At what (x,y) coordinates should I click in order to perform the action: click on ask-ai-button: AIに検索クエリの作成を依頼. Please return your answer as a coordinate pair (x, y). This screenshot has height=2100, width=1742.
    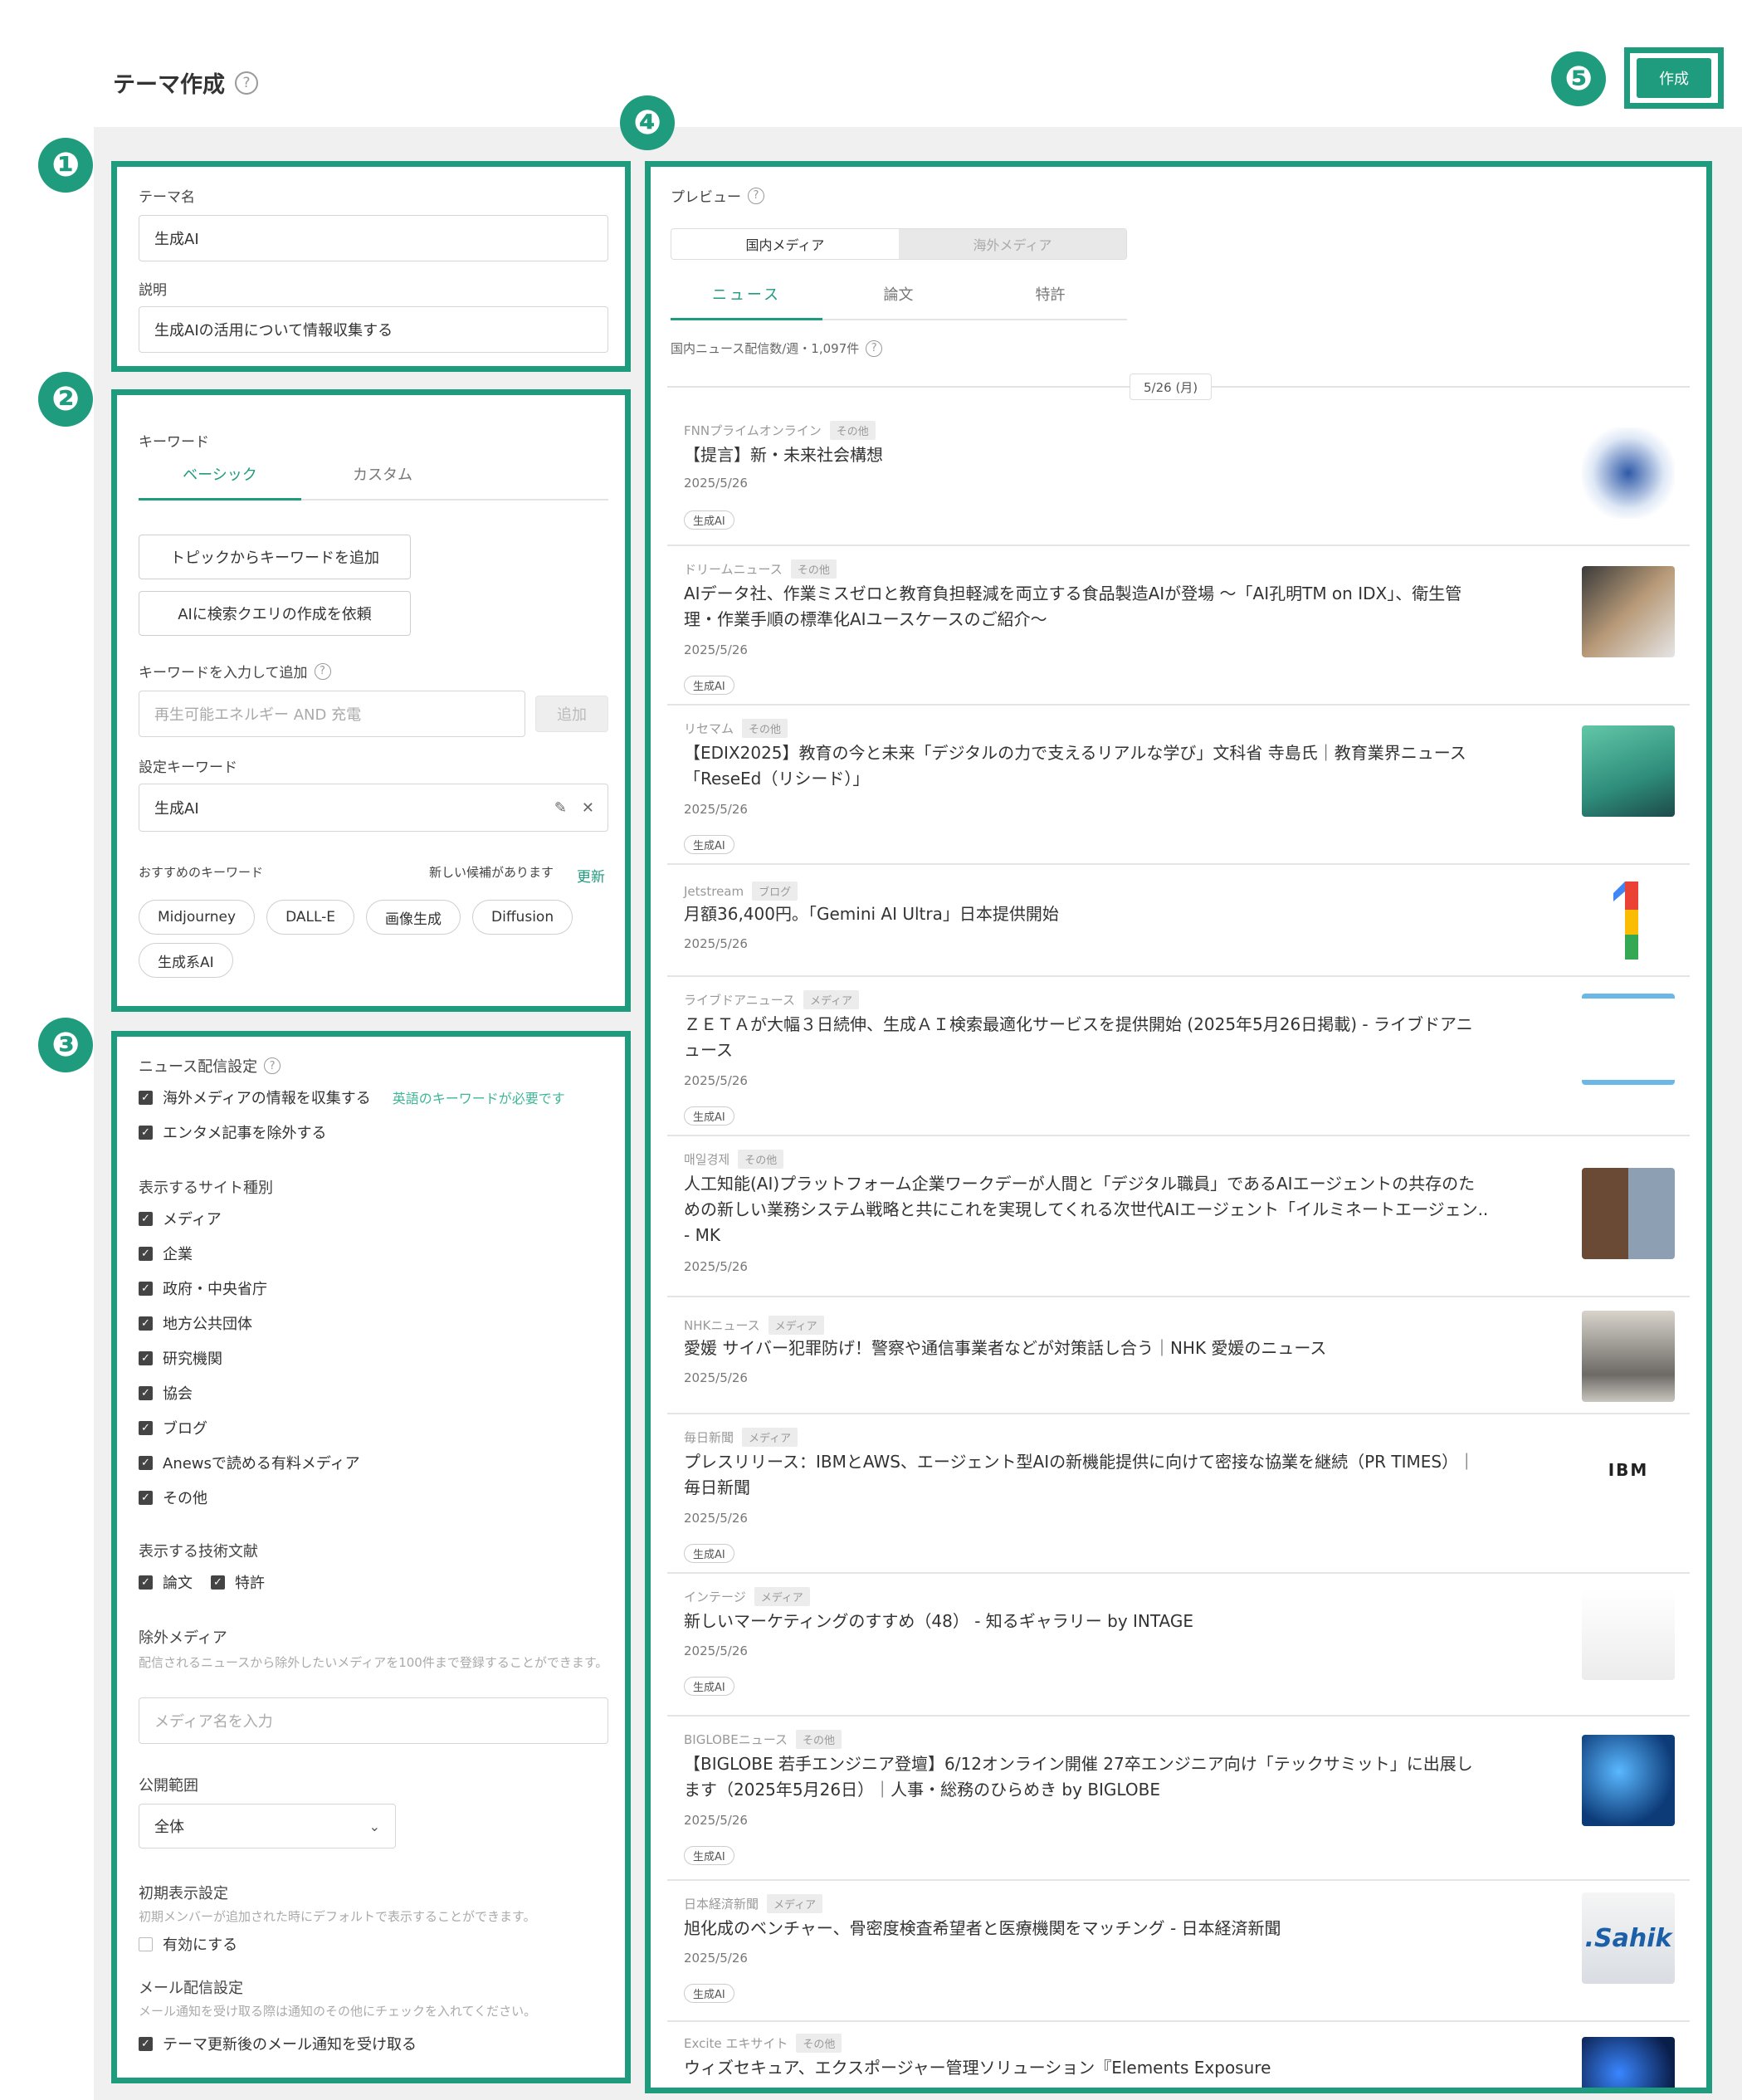
    Looking at the image, I should click on (275, 613).